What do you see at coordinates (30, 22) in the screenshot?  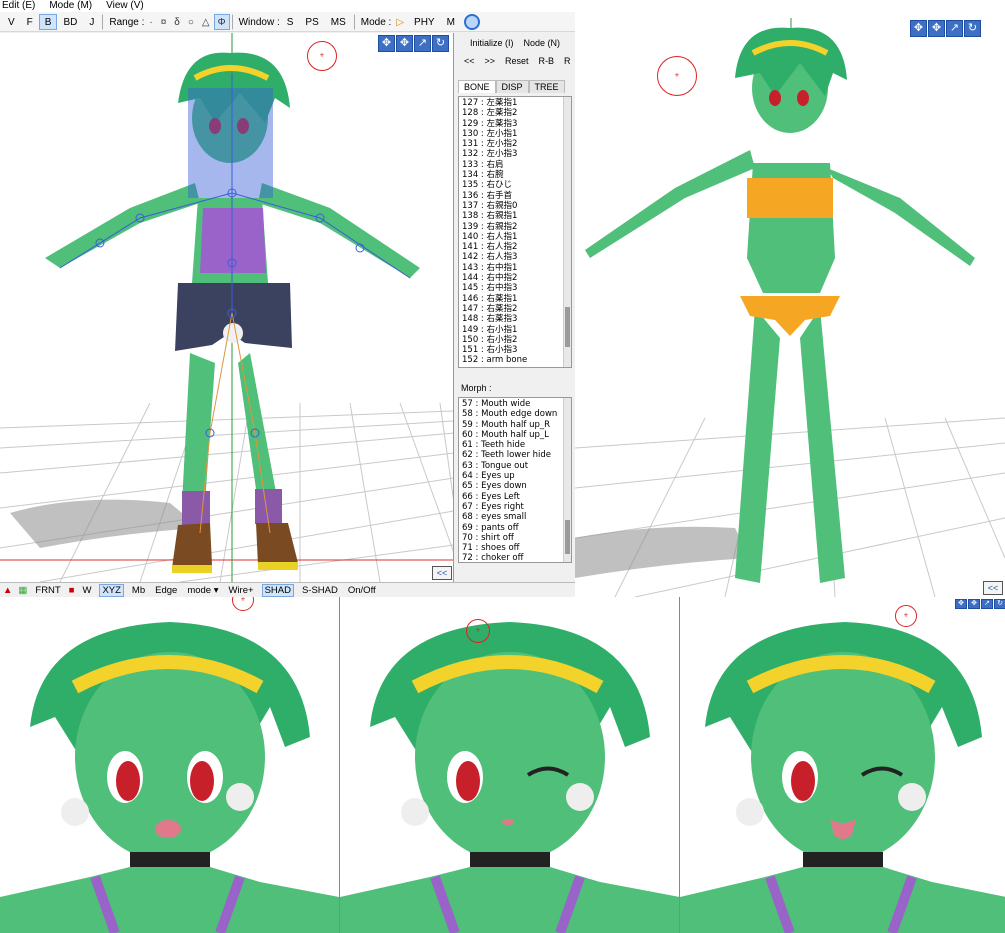 I see `view-button-f: F` at bounding box center [30, 22].